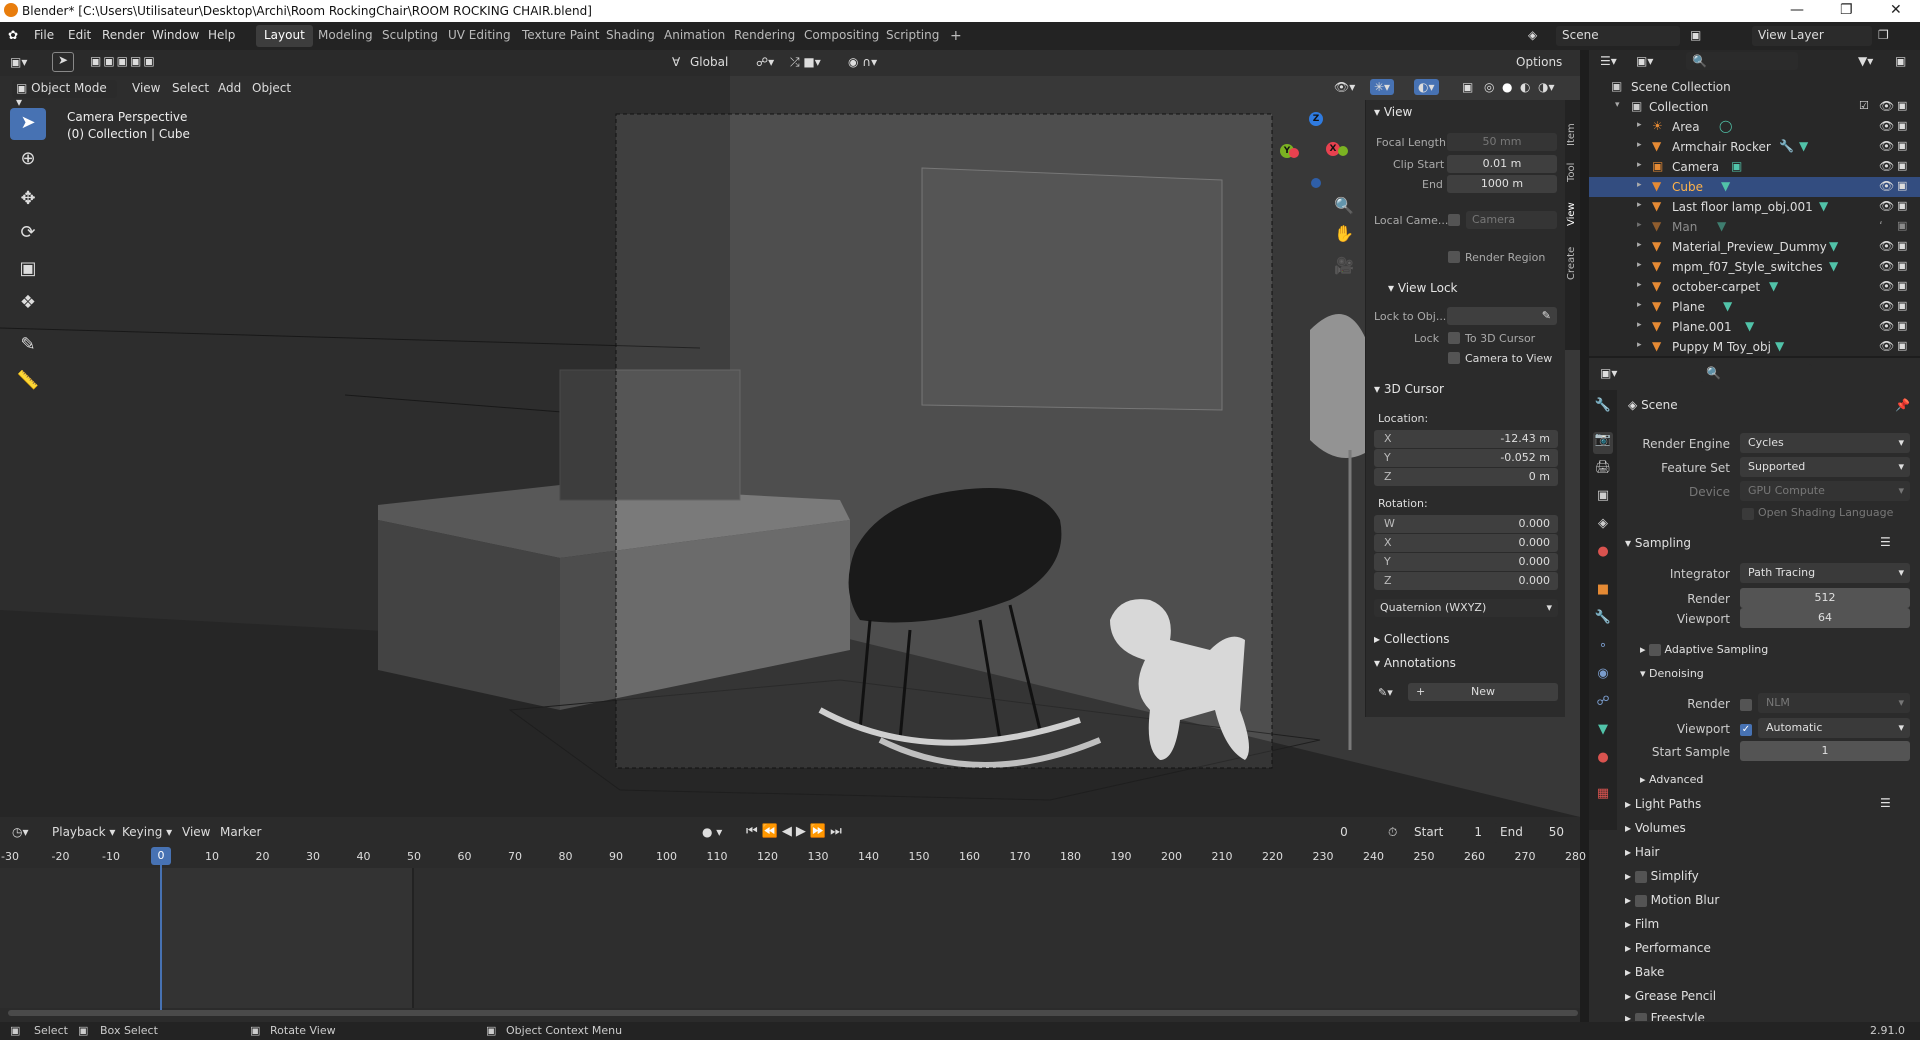 This screenshot has width=1920, height=1040. Describe the element at coordinates (1454, 338) in the screenshot. I see `lock-3d-cursor-checkbox` at that location.